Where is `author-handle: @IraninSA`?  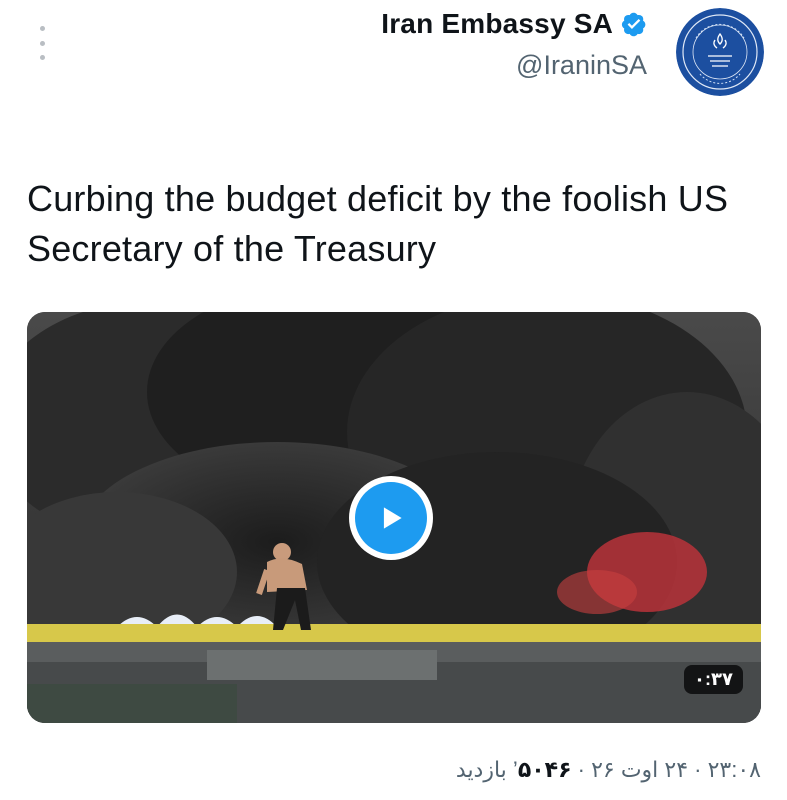
author-handle: @IraninSA is located at coordinates (514, 65).